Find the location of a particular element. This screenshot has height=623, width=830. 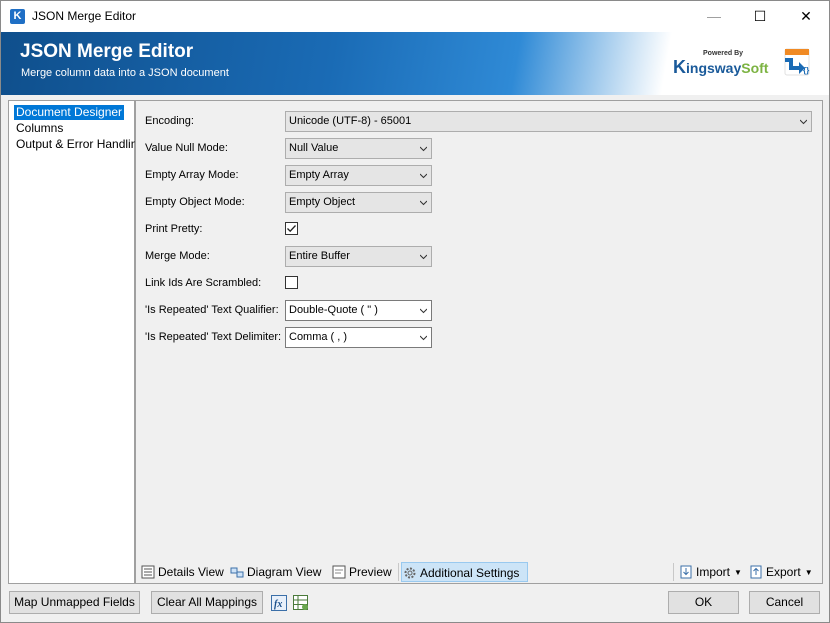

merge-mode-select: Entire Buffer is located at coordinates (358, 256).